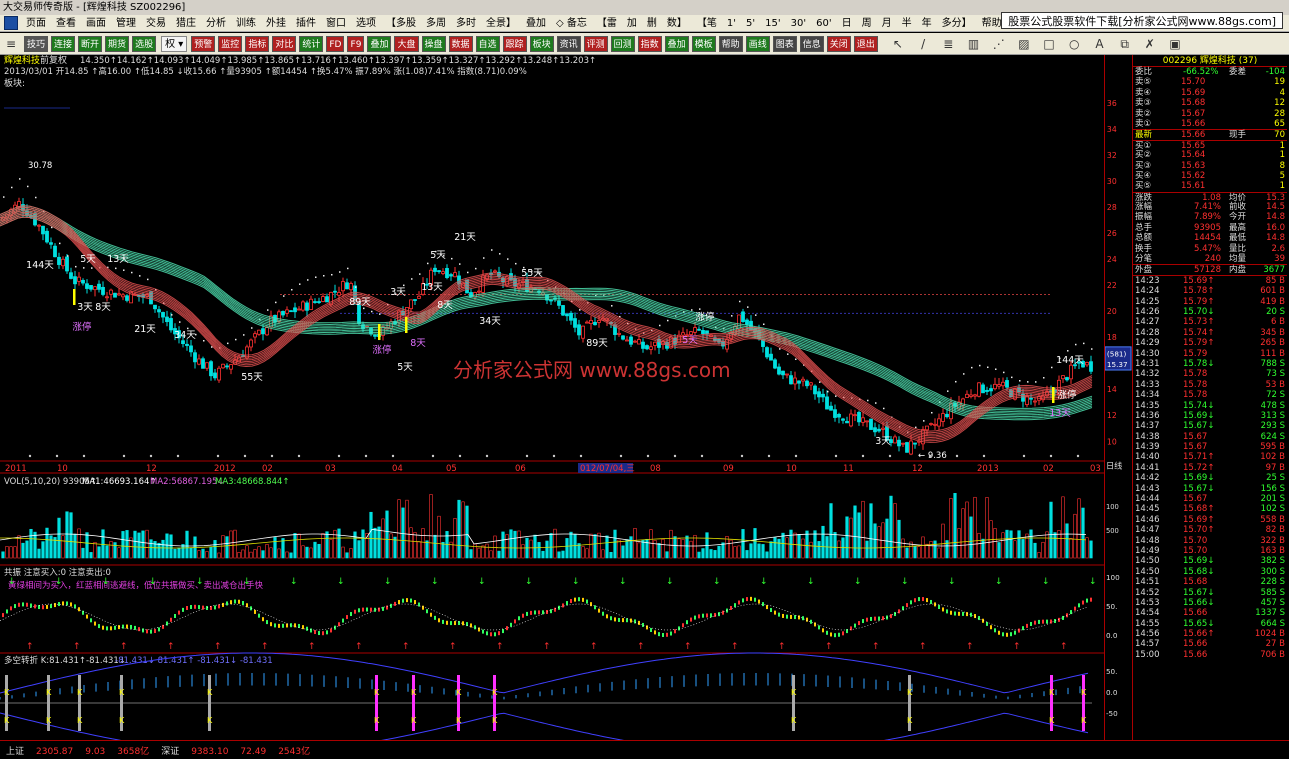  I want to click on menu-item-29: 周, so click(867, 23).